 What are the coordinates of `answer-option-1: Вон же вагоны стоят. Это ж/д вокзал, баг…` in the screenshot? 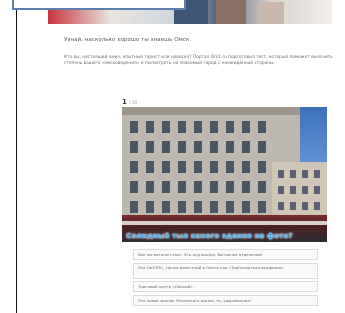 It's located at (225, 254).